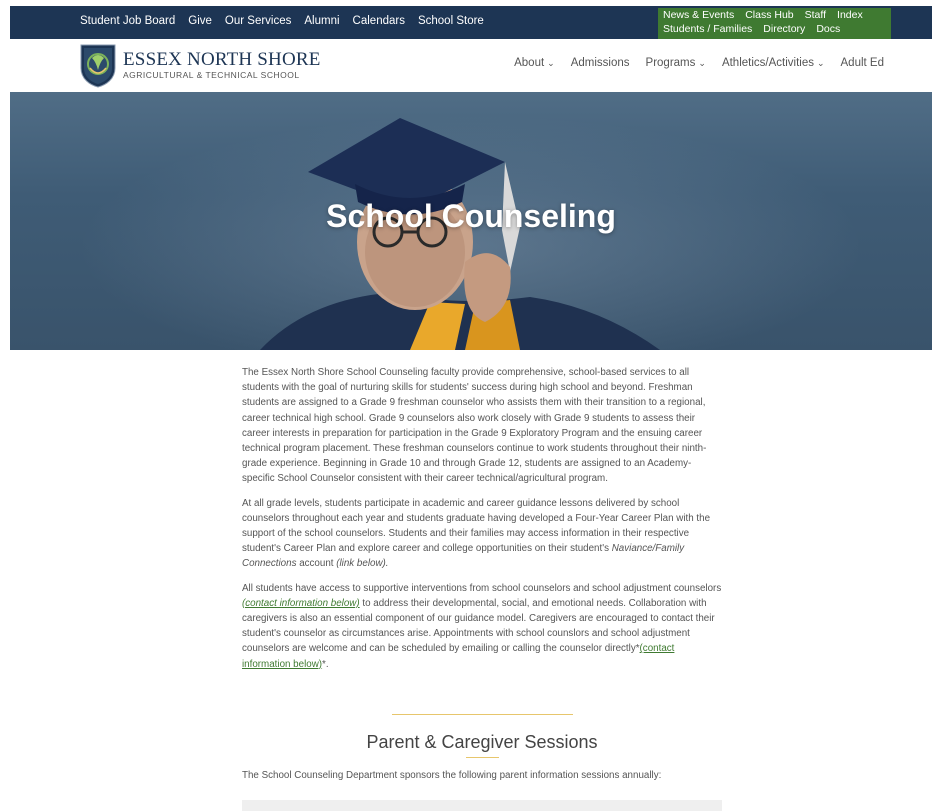  Describe the element at coordinates (258, 21) in the screenshot. I see `link-our-services: Our Services` at that location.